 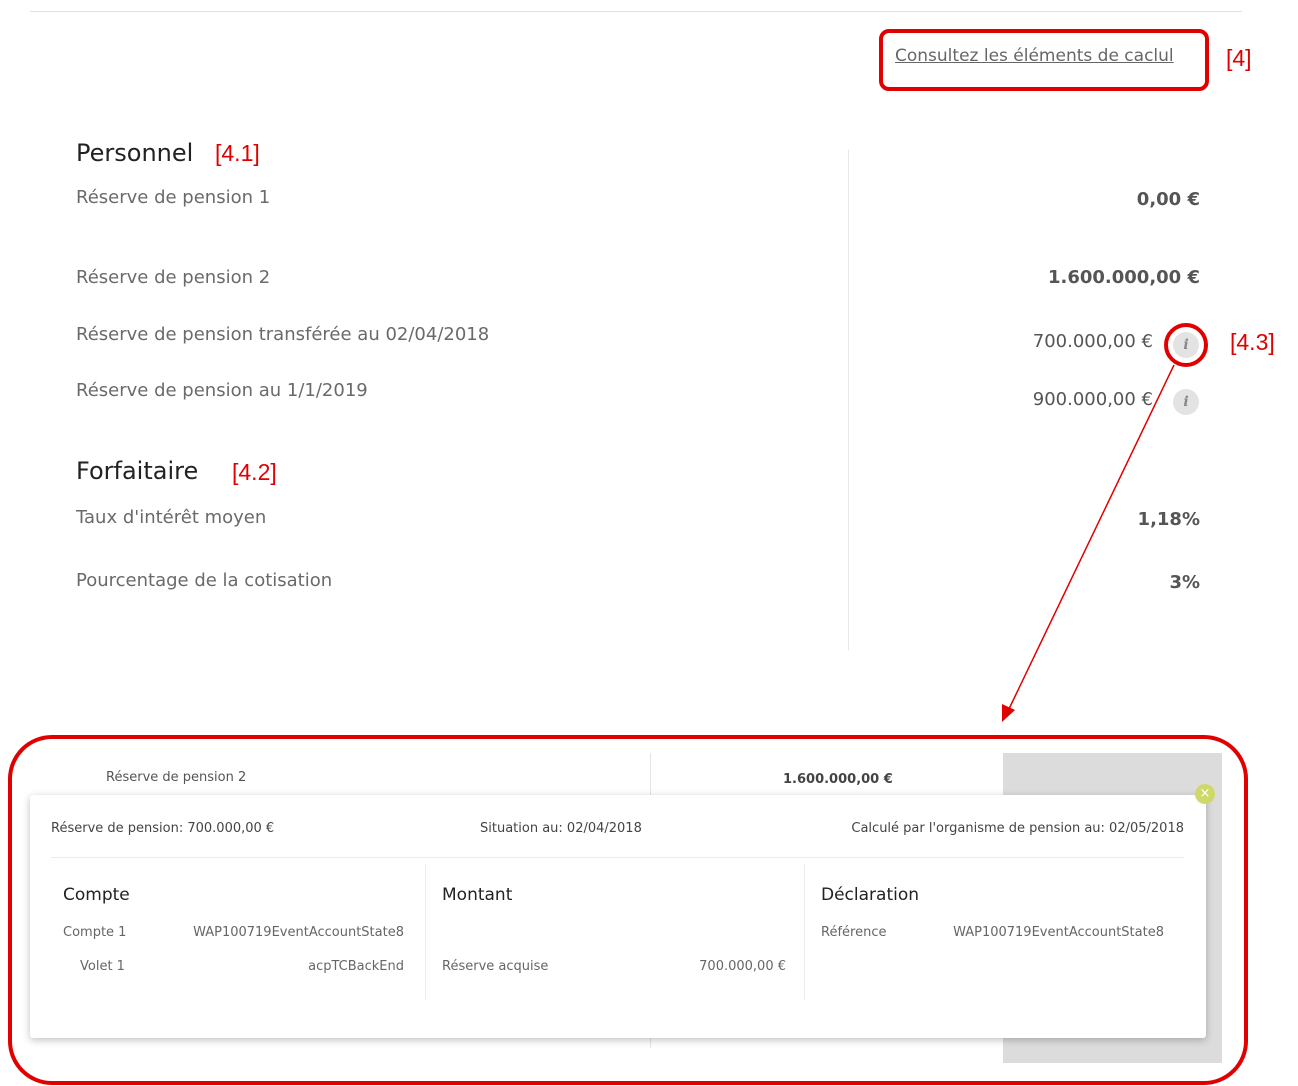 I want to click on row-value-reserve-transferred: 700.000,00 €, so click(x=1092, y=341).